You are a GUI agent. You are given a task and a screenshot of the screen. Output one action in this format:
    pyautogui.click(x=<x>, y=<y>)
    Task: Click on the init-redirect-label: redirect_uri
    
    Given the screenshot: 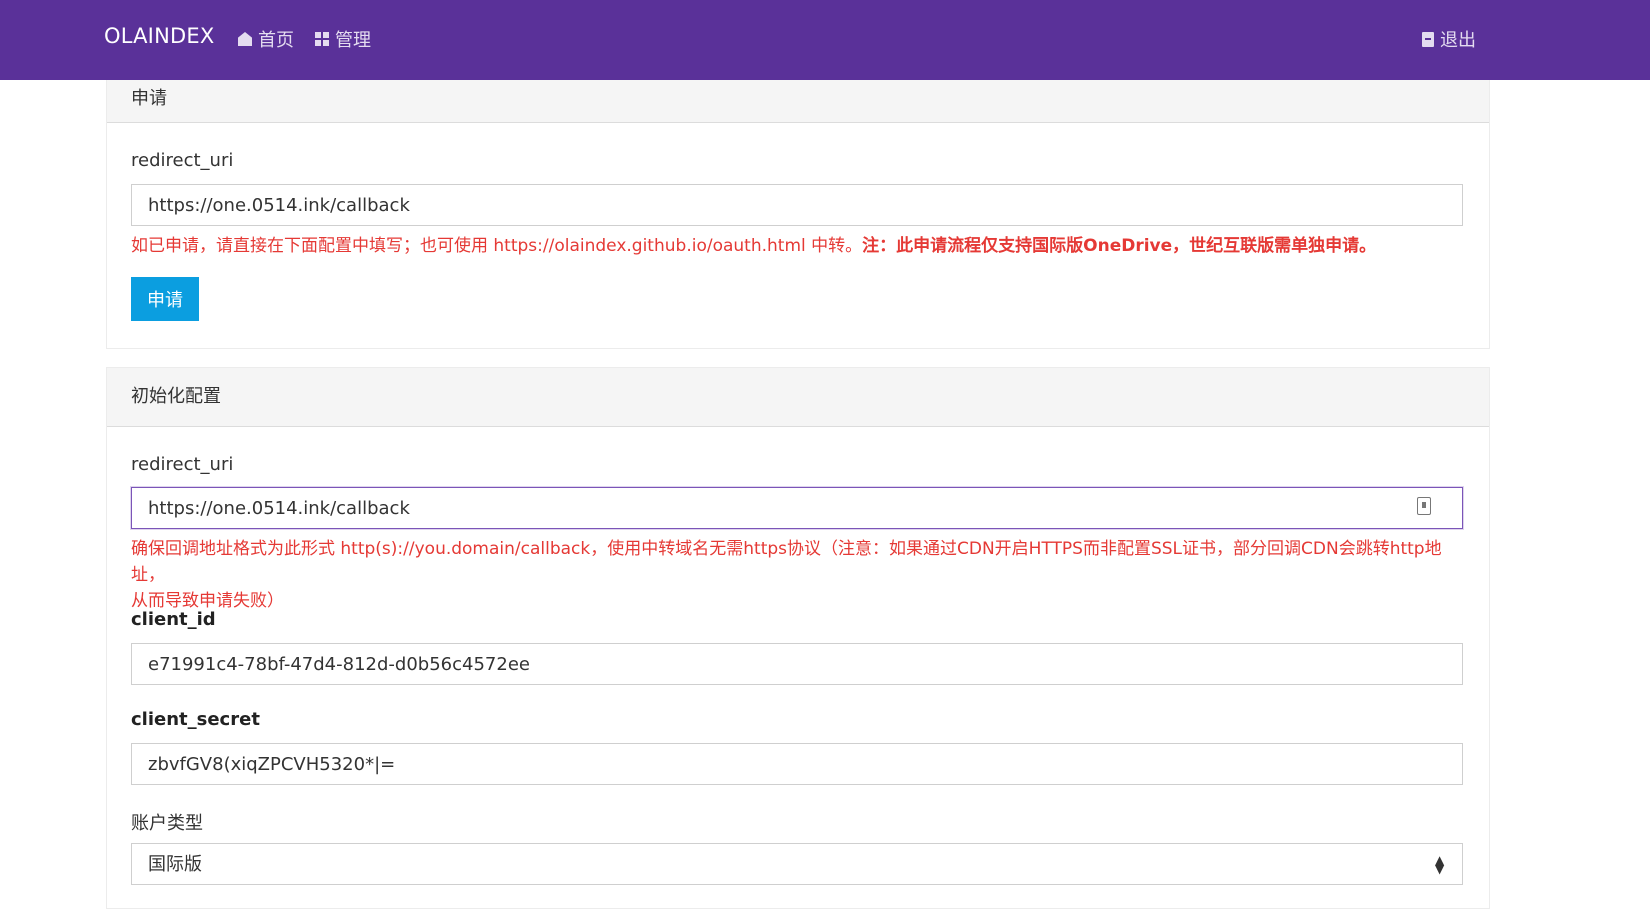 What is the action you would take?
    pyautogui.click(x=182, y=464)
    